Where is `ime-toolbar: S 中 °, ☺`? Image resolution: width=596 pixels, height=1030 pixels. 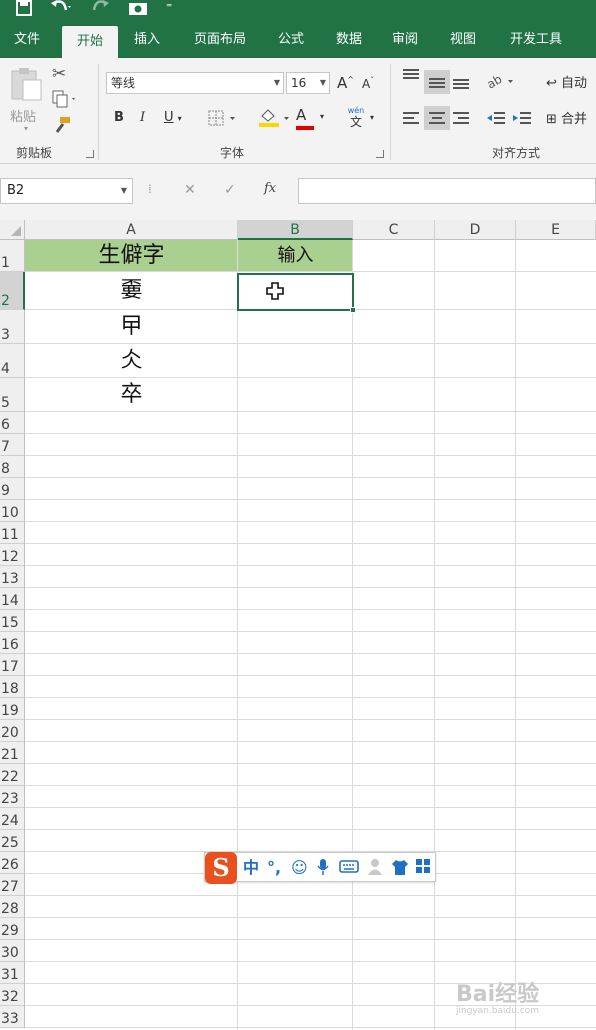
ime-toolbar: S 中 °, ☺ is located at coordinates (320, 868).